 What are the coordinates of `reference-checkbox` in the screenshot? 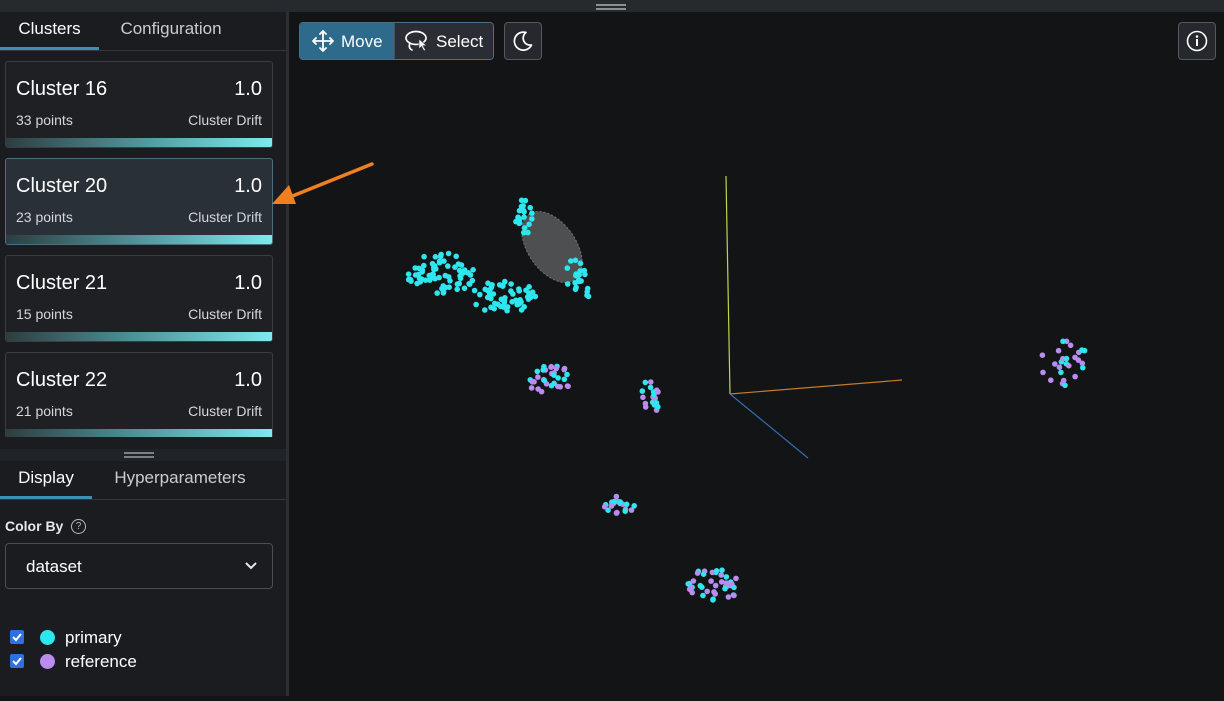 It's located at (17, 661).